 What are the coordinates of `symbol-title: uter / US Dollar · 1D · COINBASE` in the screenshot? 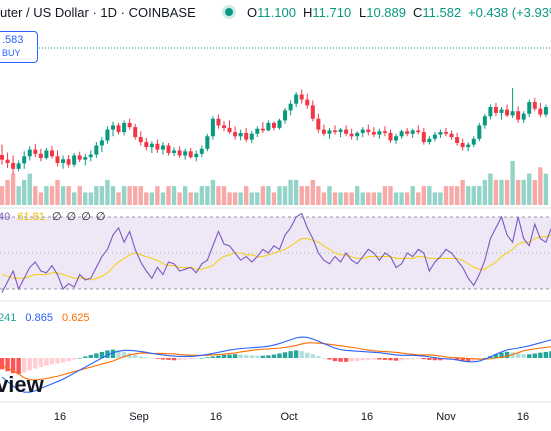 It's located at (98, 12).